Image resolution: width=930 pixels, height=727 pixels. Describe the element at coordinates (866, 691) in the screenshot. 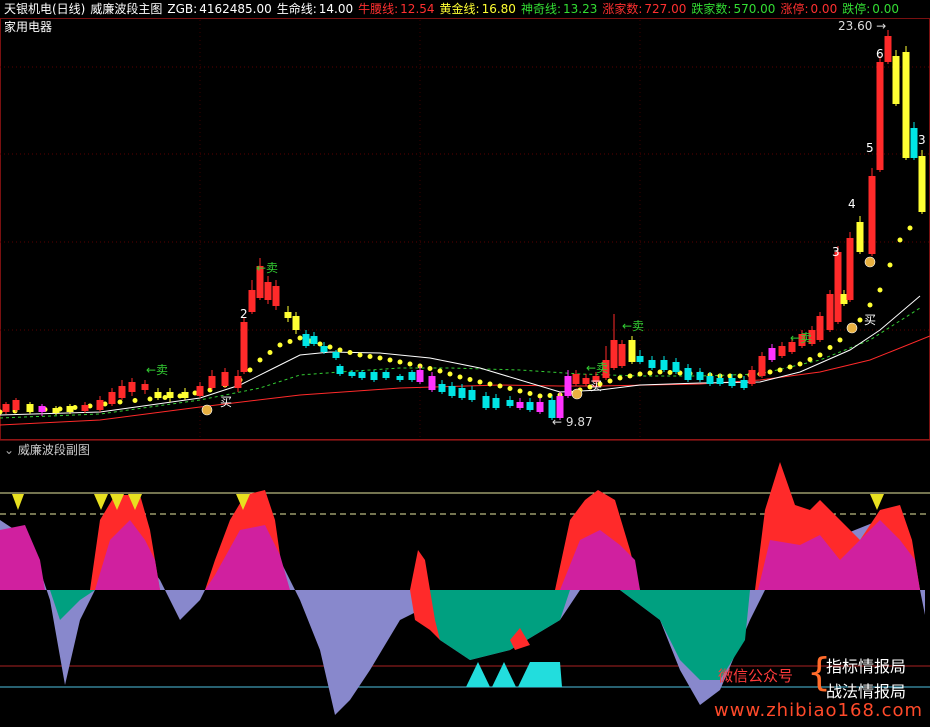

I see `watermark-line2: 战法情报局` at that location.